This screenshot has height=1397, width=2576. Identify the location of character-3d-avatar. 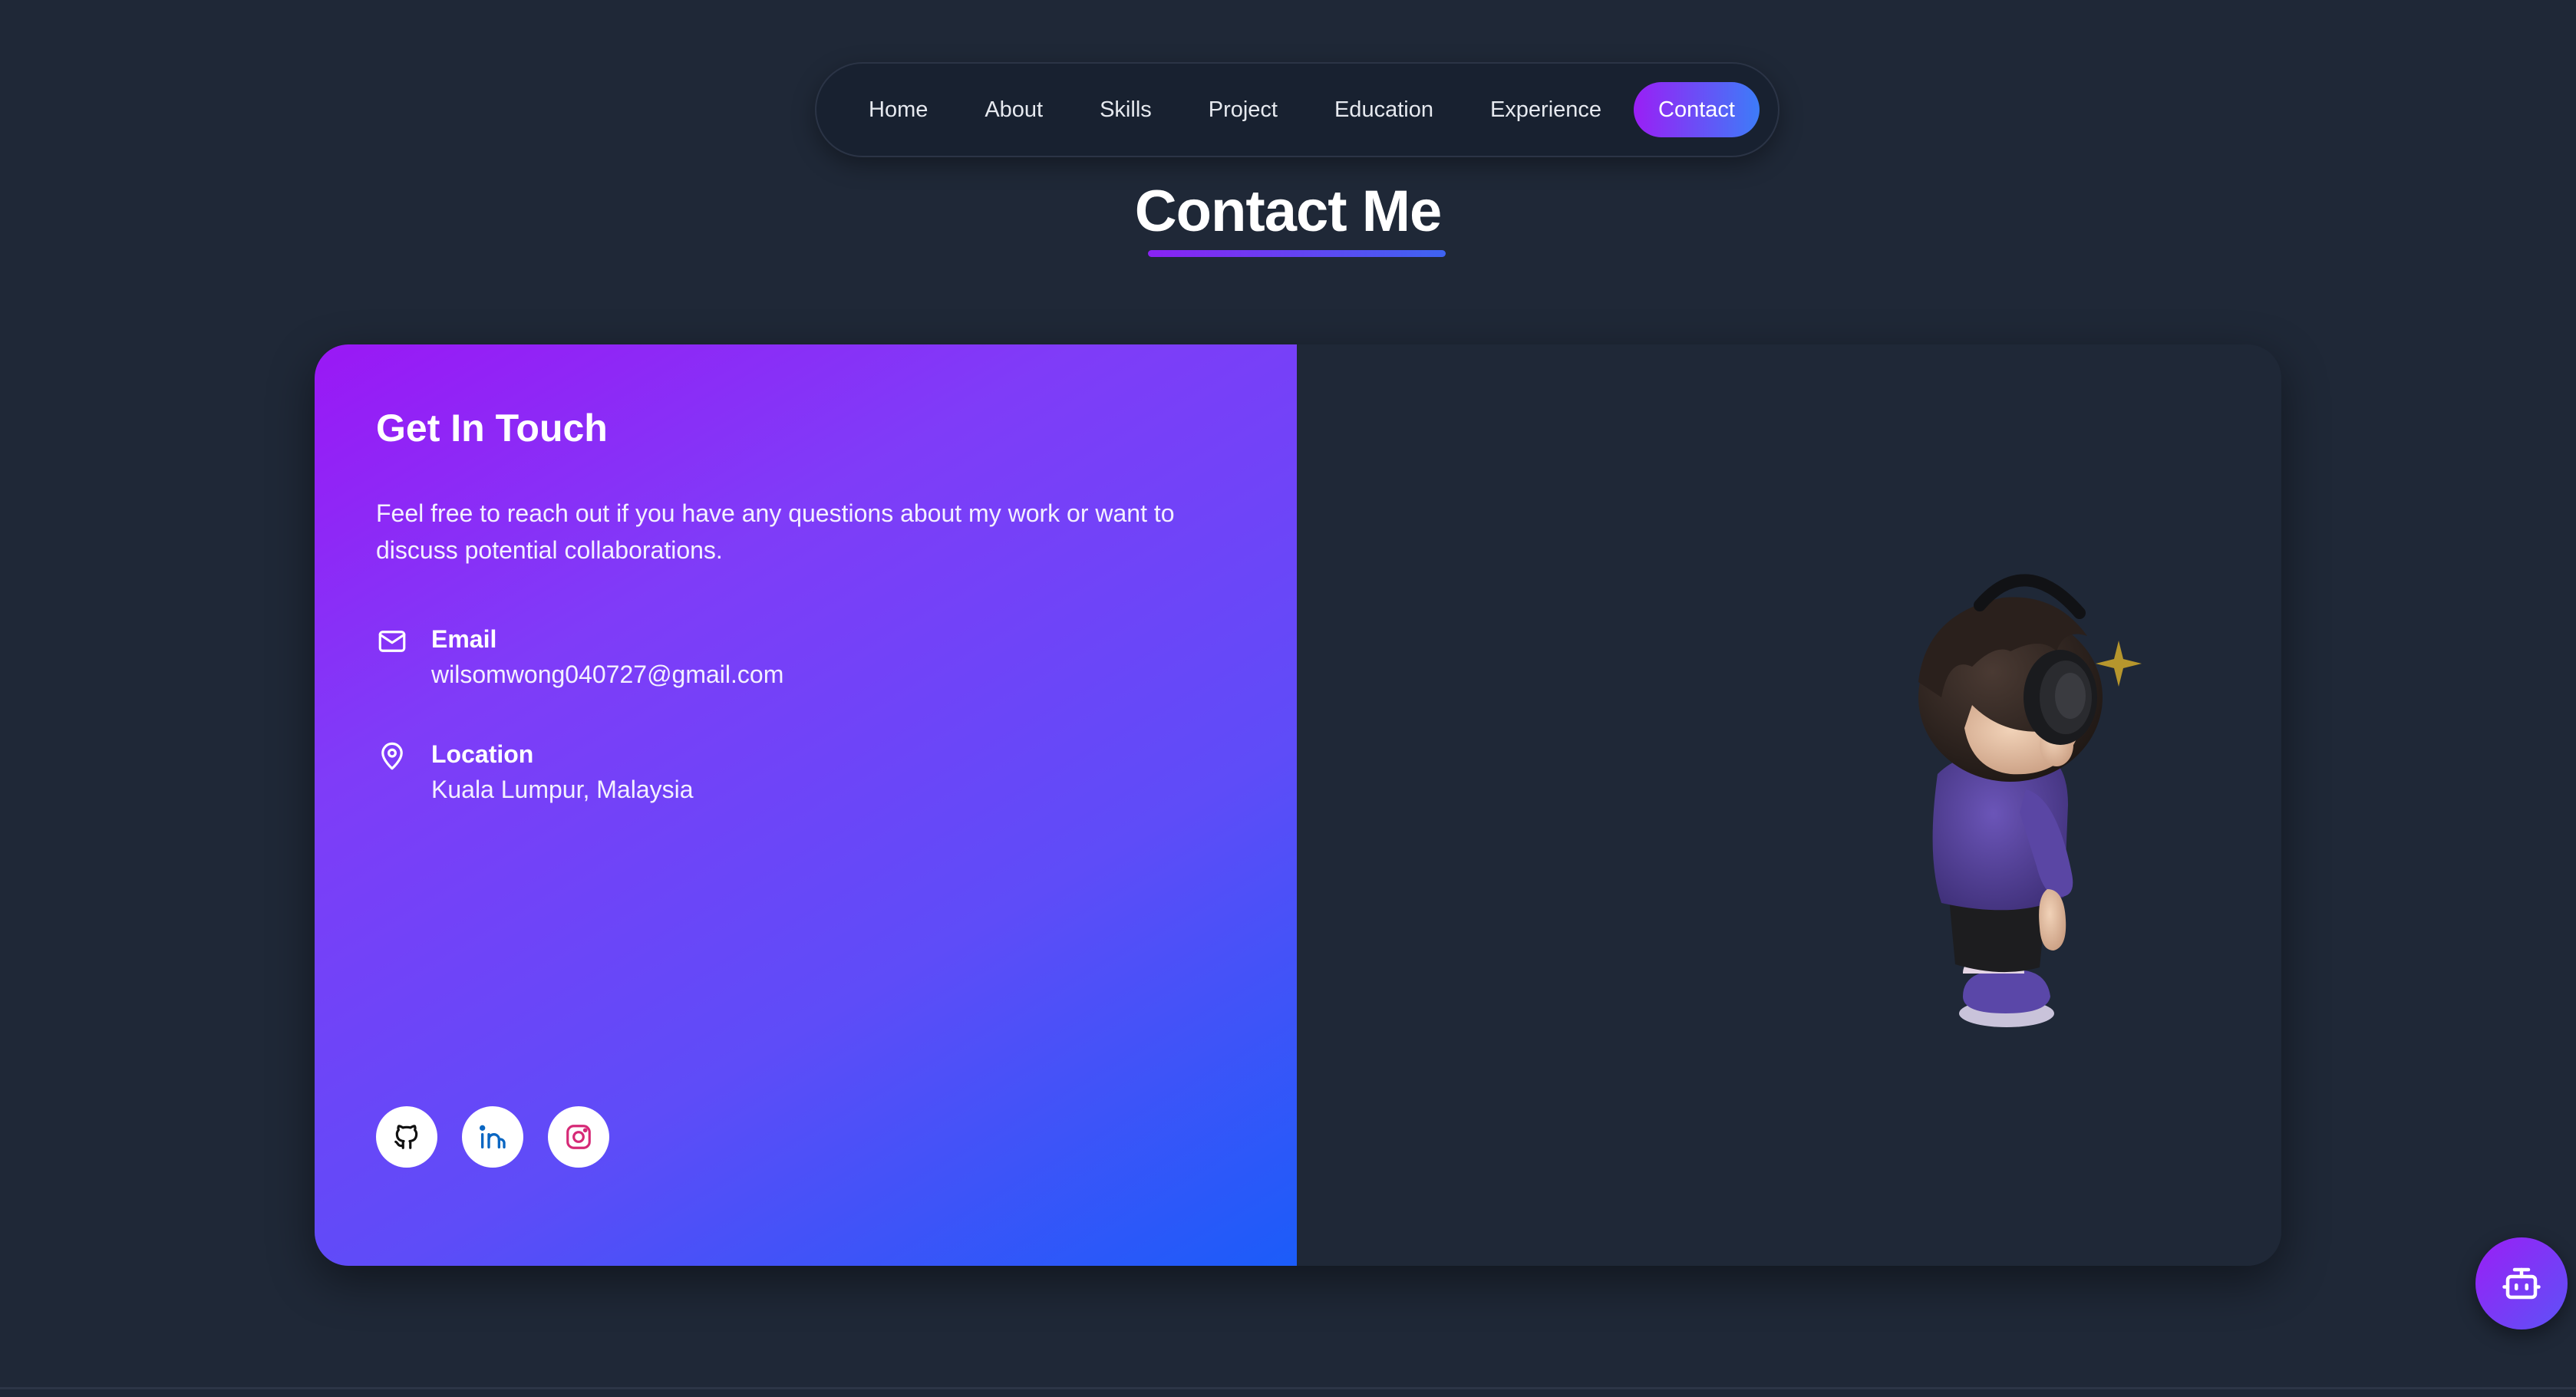
(2026, 797).